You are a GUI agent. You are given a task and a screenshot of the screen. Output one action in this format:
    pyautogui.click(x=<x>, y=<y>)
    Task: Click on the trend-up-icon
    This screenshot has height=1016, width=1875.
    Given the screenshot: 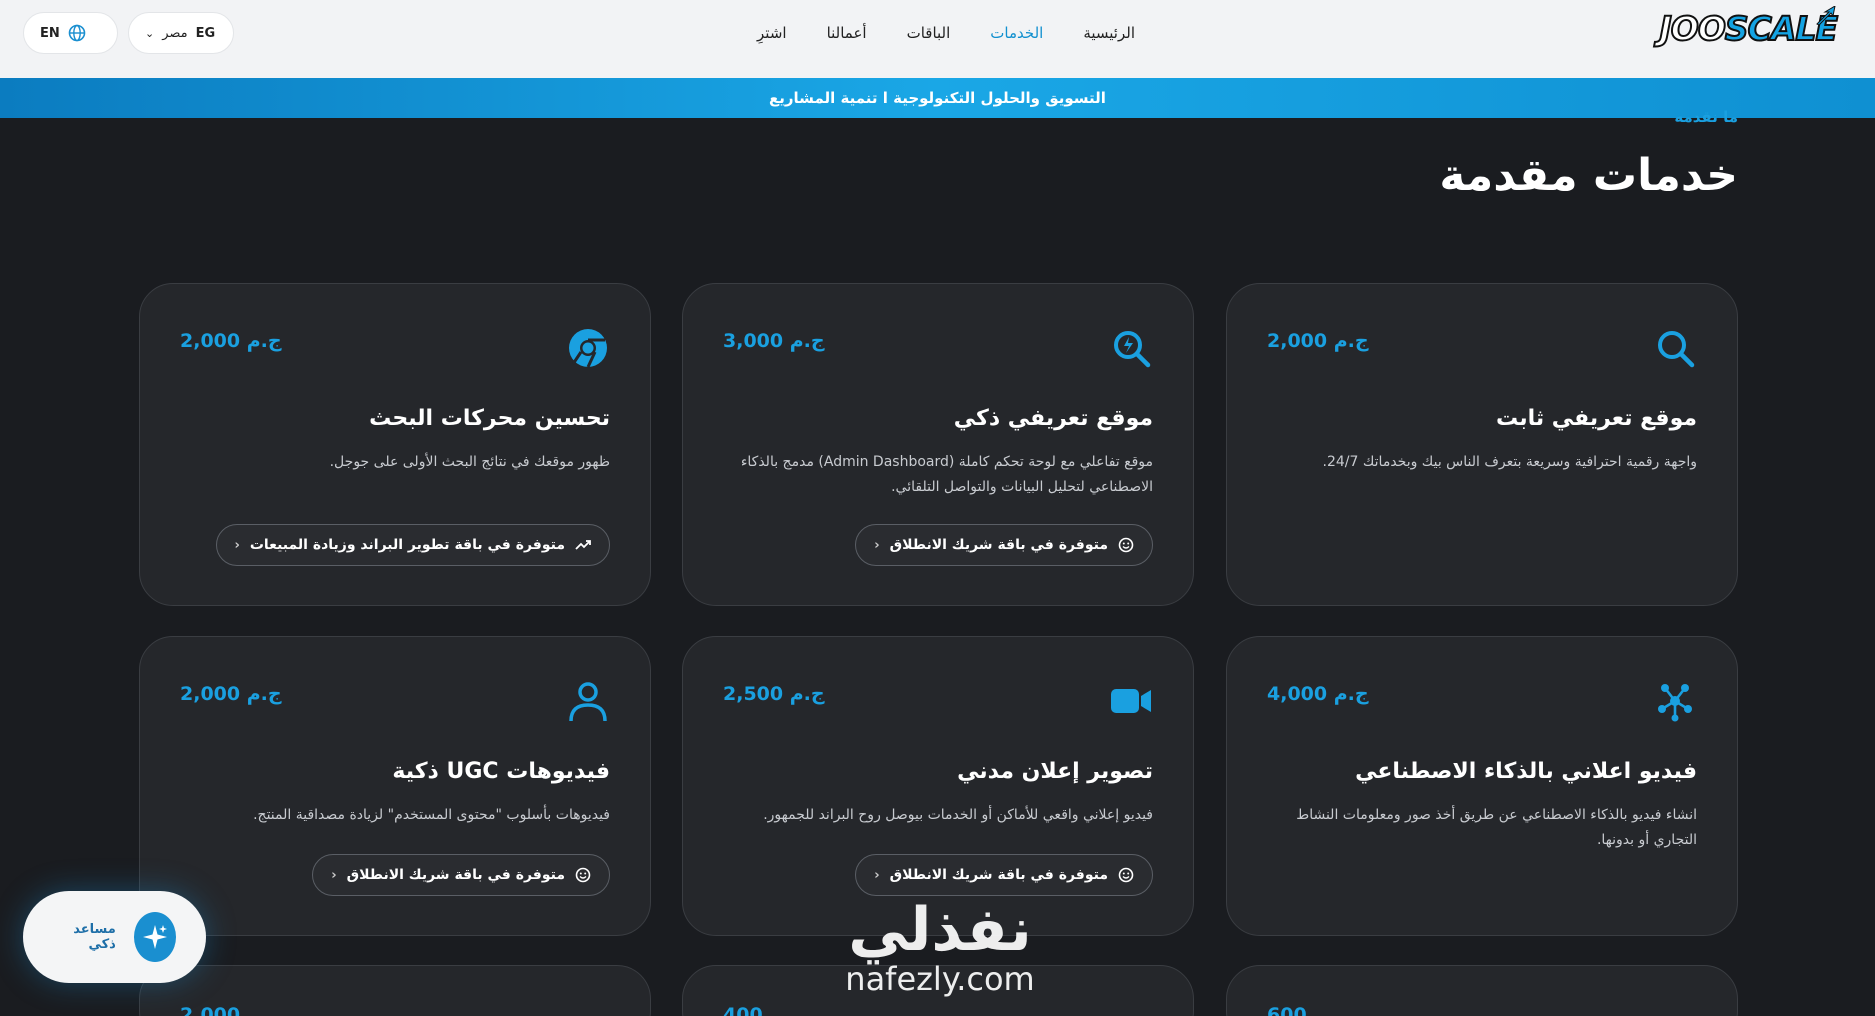 What is the action you would take?
    pyautogui.click(x=583, y=545)
    